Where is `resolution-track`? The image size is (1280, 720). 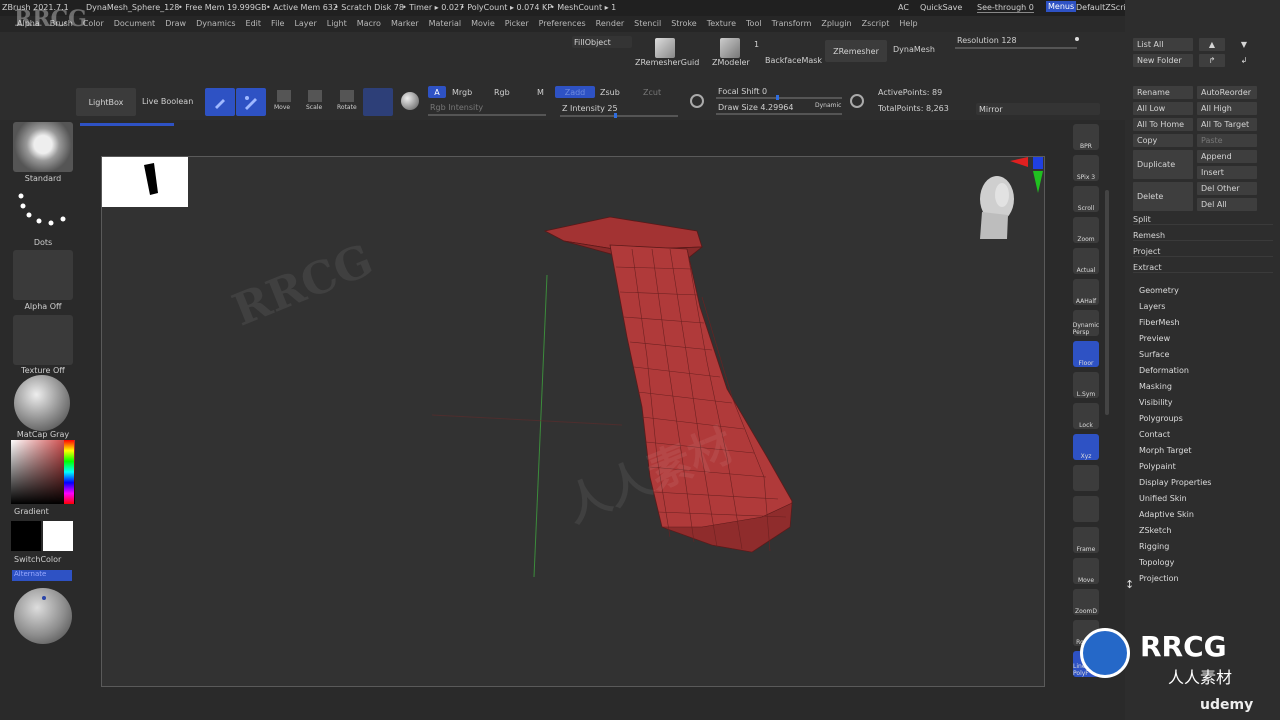 resolution-track is located at coordinates (1016, 48).